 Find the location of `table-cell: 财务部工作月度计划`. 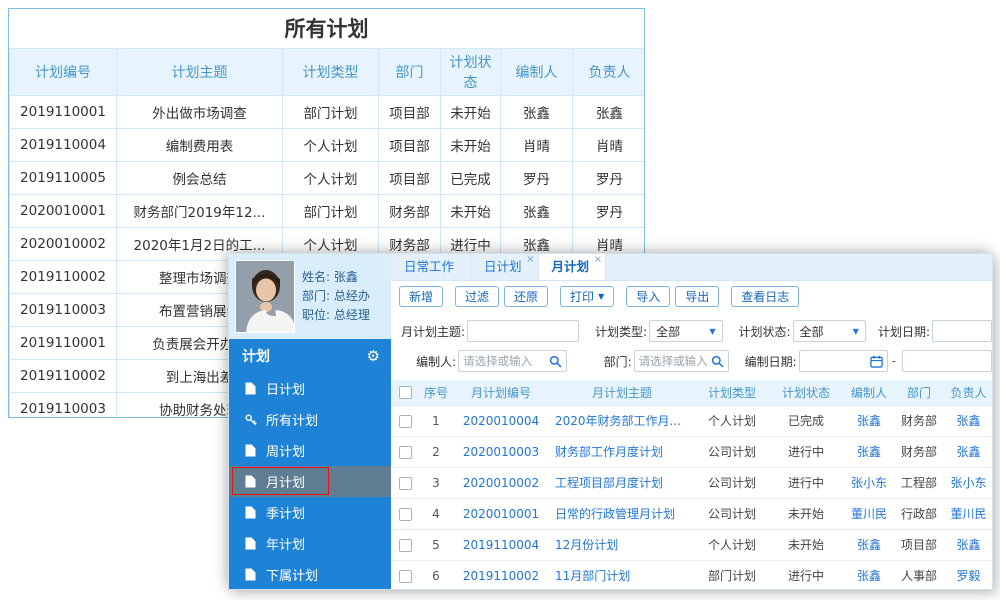

table-cell: 财务部工作月度计划 is located at coordinates (622, 452).